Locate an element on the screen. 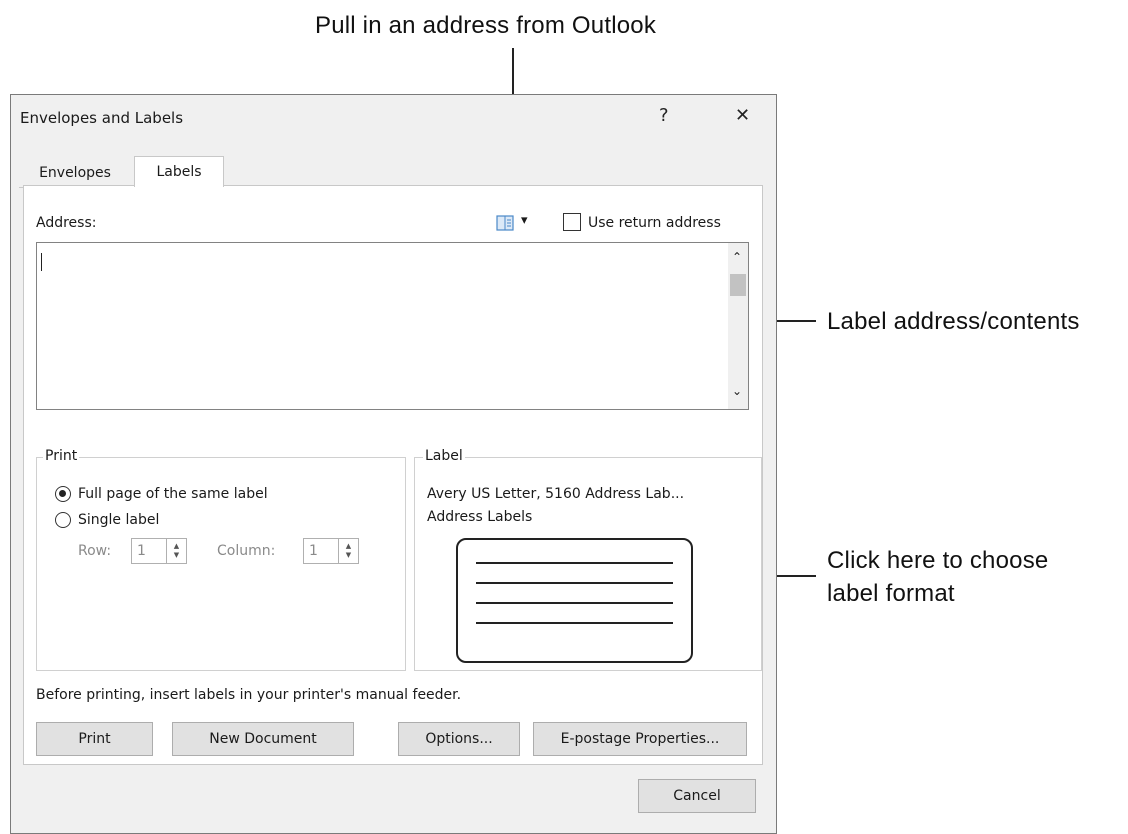 The height and width of the screenshot is (834, 1128). label-preview-icon is located at coordinates (574, 600).